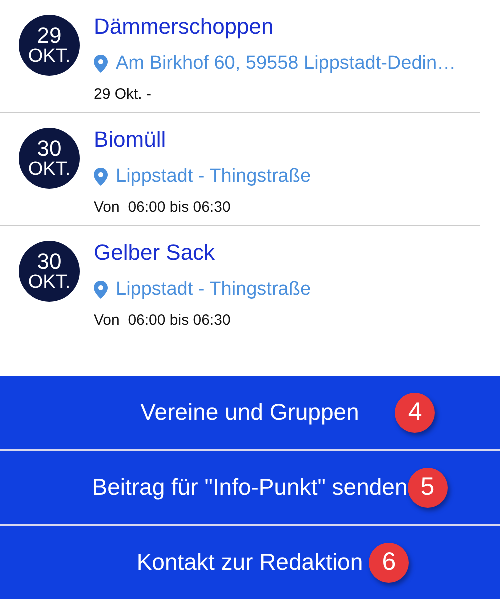 This screenshot has width=500, height=599. I want to click on menu-button: Beitrag für "Info-Punkt" senden 5, so click(250, 487).